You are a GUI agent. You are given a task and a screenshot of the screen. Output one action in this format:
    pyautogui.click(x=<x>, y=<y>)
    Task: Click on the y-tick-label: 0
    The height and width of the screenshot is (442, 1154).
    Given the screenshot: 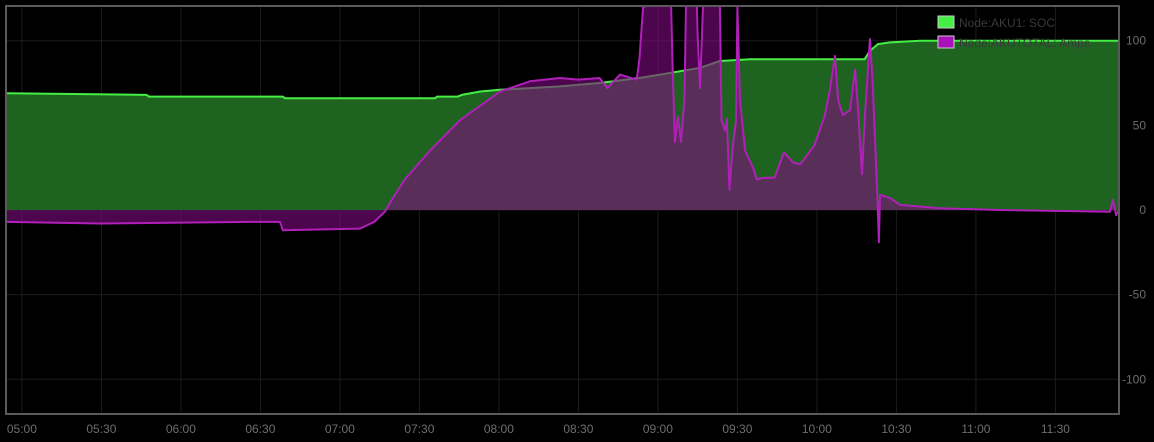 What is the action you would take?
    pyautogui.click(x=1142, y=210)
    